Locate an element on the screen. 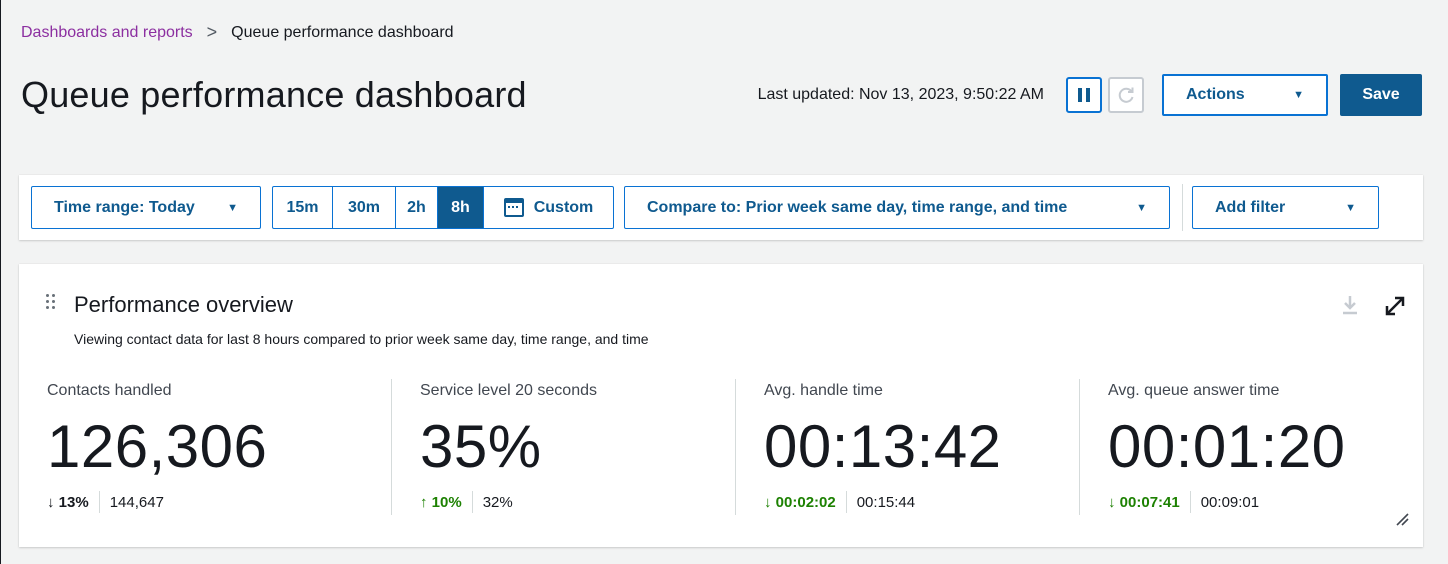  metric-delta: ↓ 13% is located at coordinates (68, 502).